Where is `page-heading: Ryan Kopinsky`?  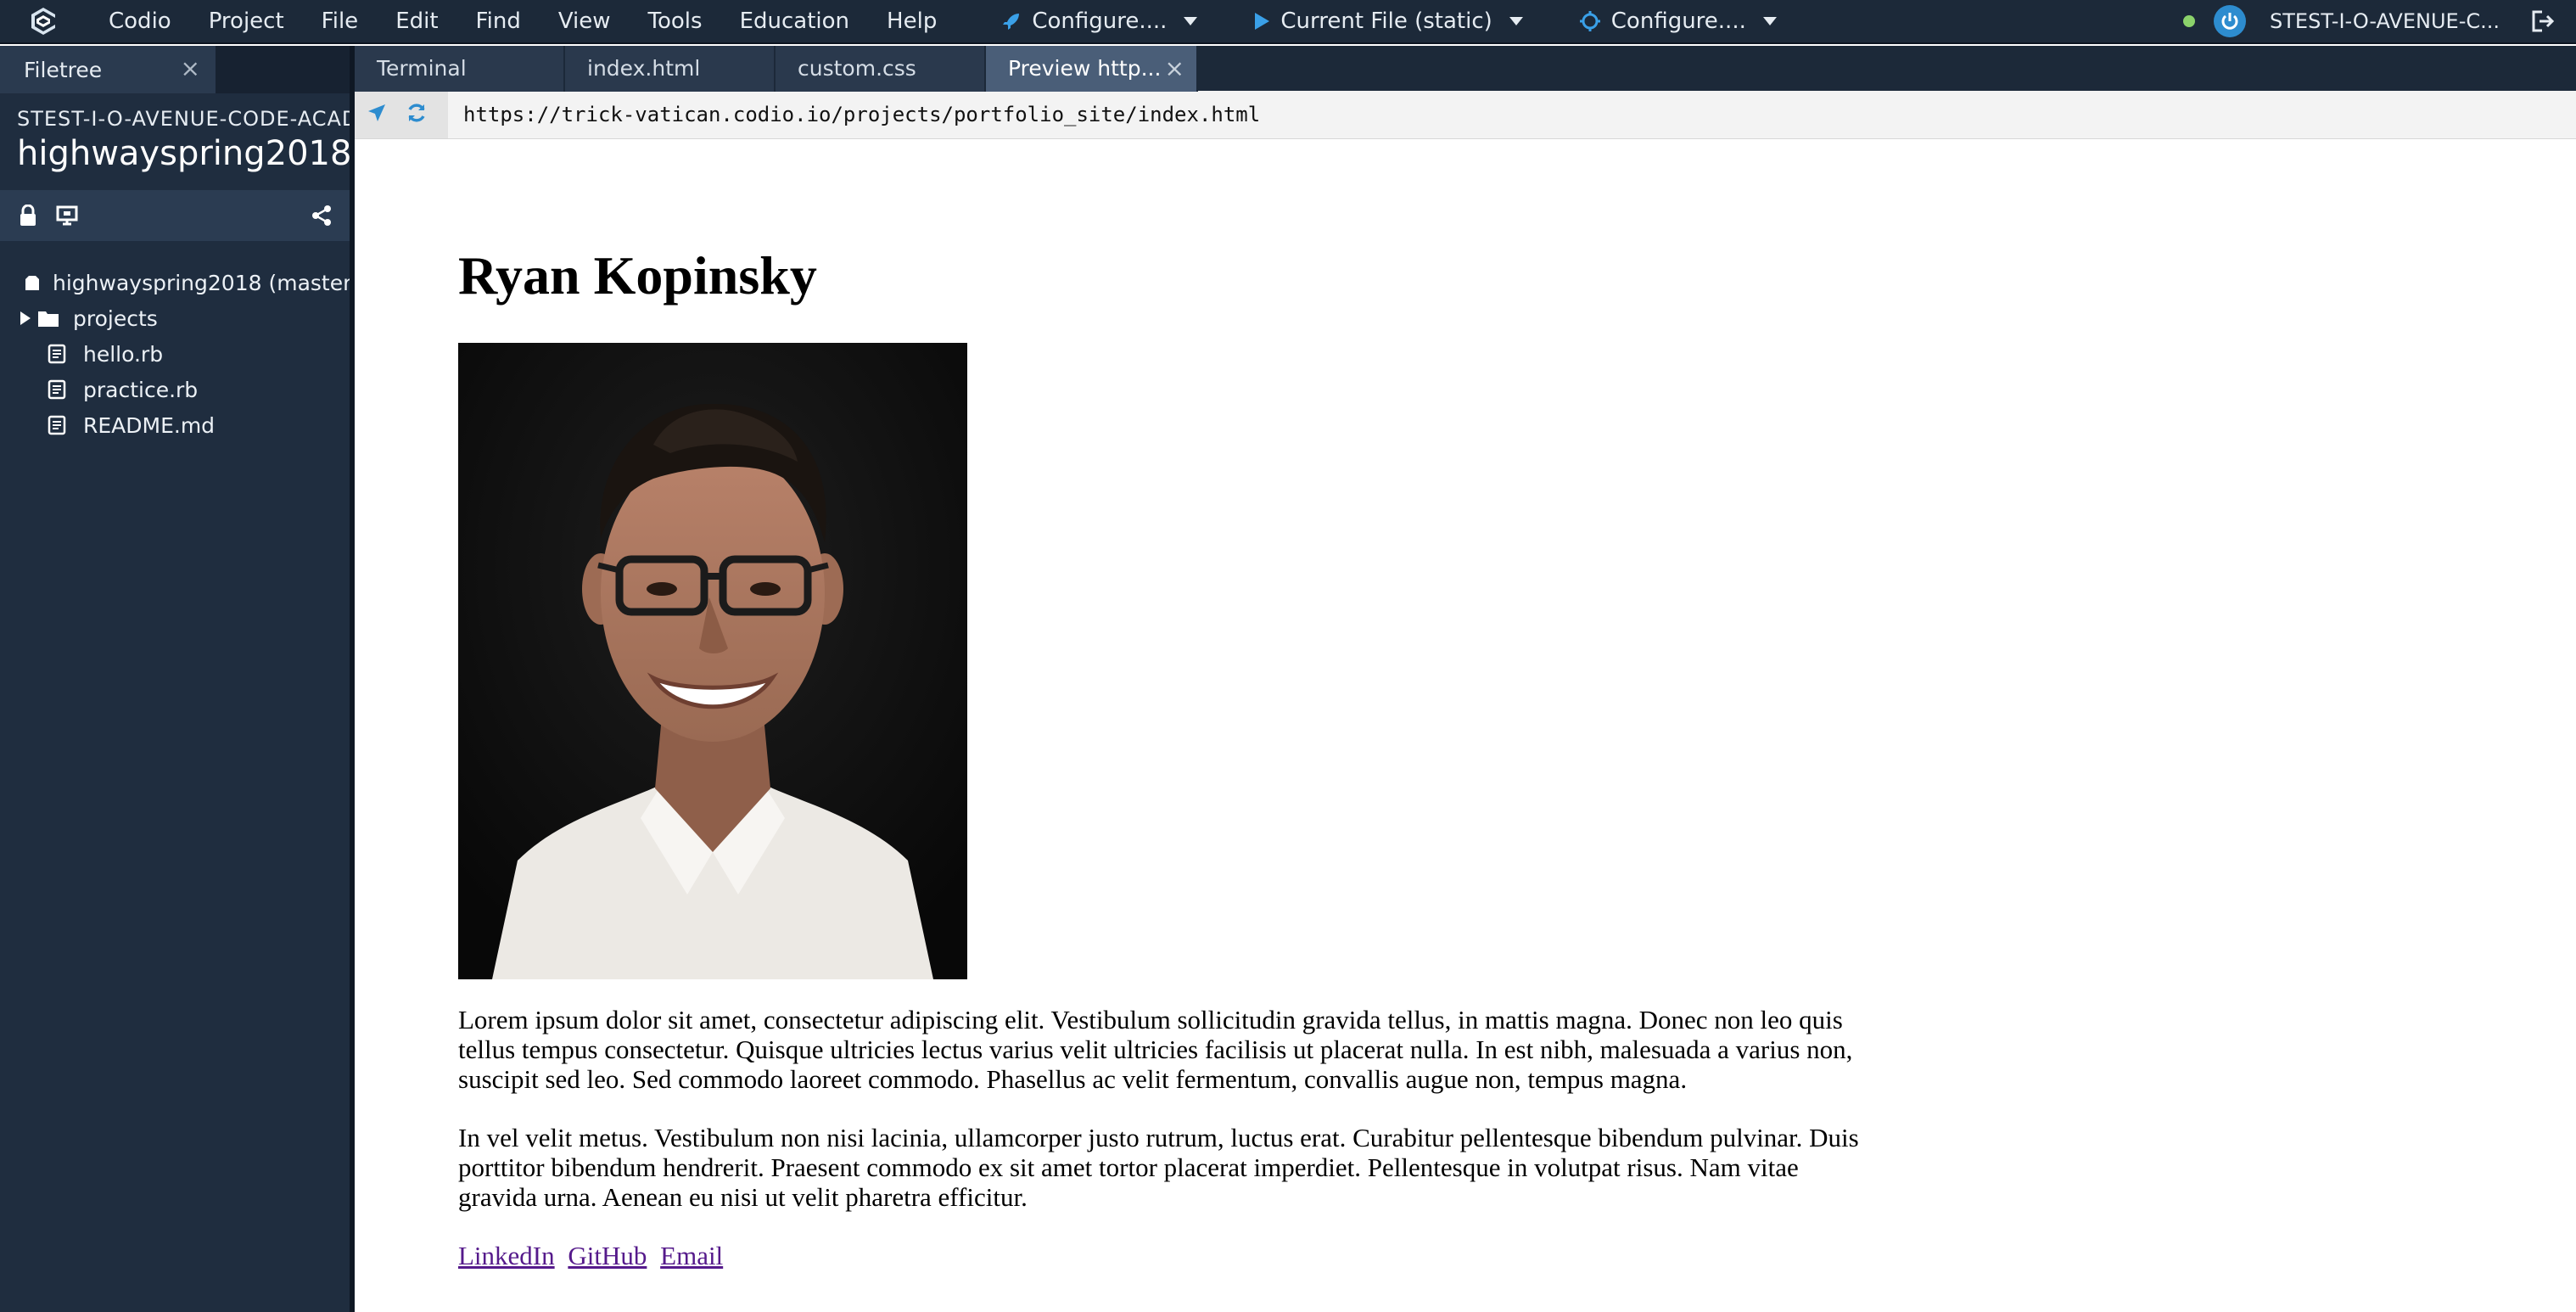 page-heading: Ryan Kopinsky is located at coordinates (638, 275).